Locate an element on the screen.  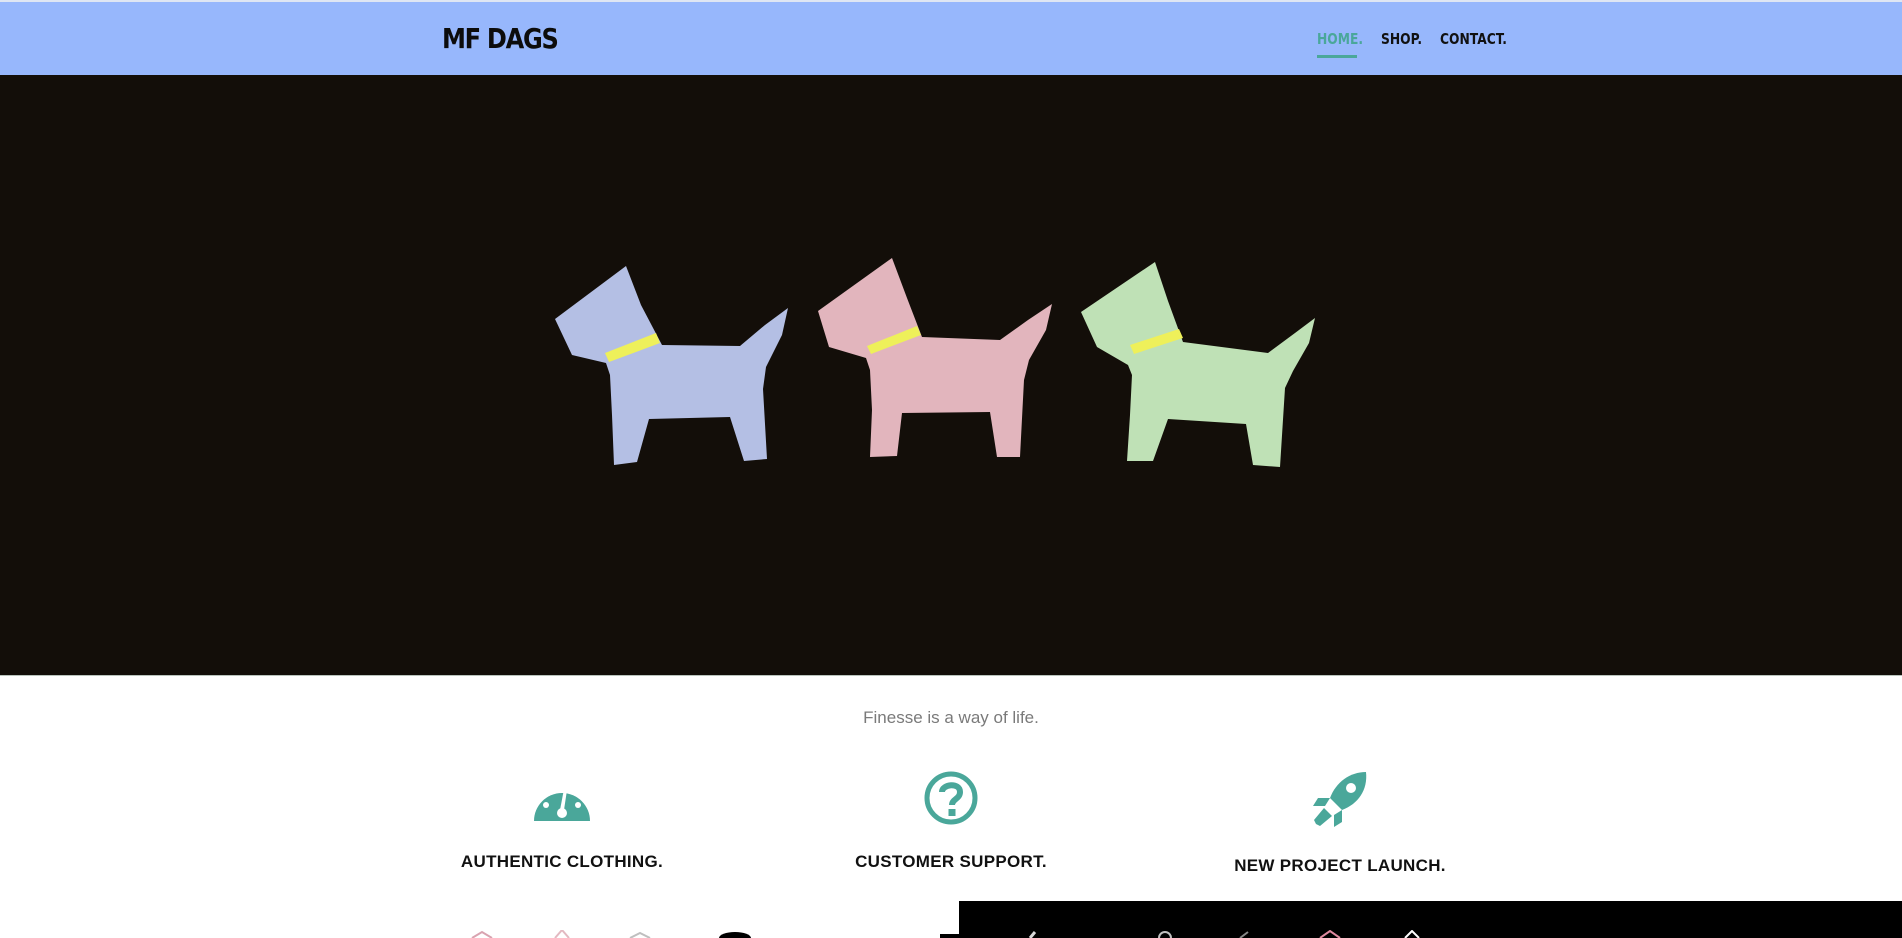
feature-customer-support: CUSTOMER SUPPORT. is located at coordinates (951, 821).